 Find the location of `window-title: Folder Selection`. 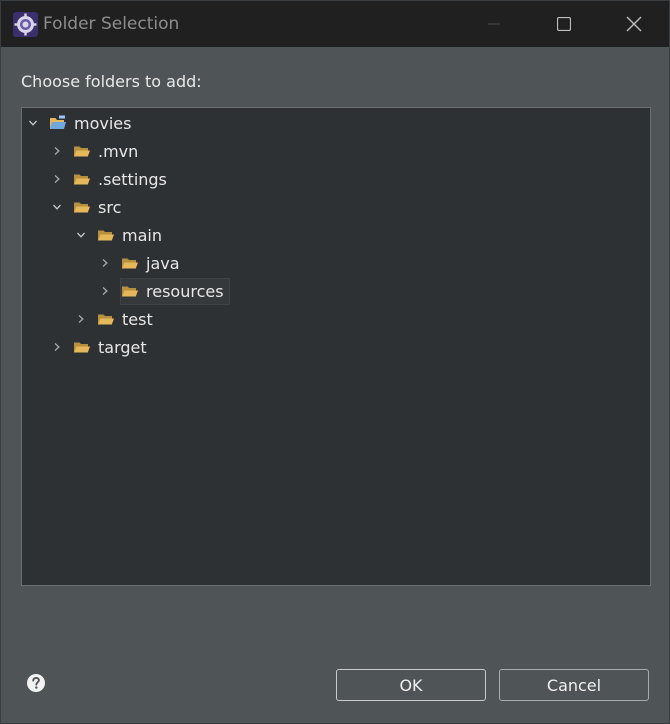

window-title: Folder Selection is located at coordinates (111, 24).